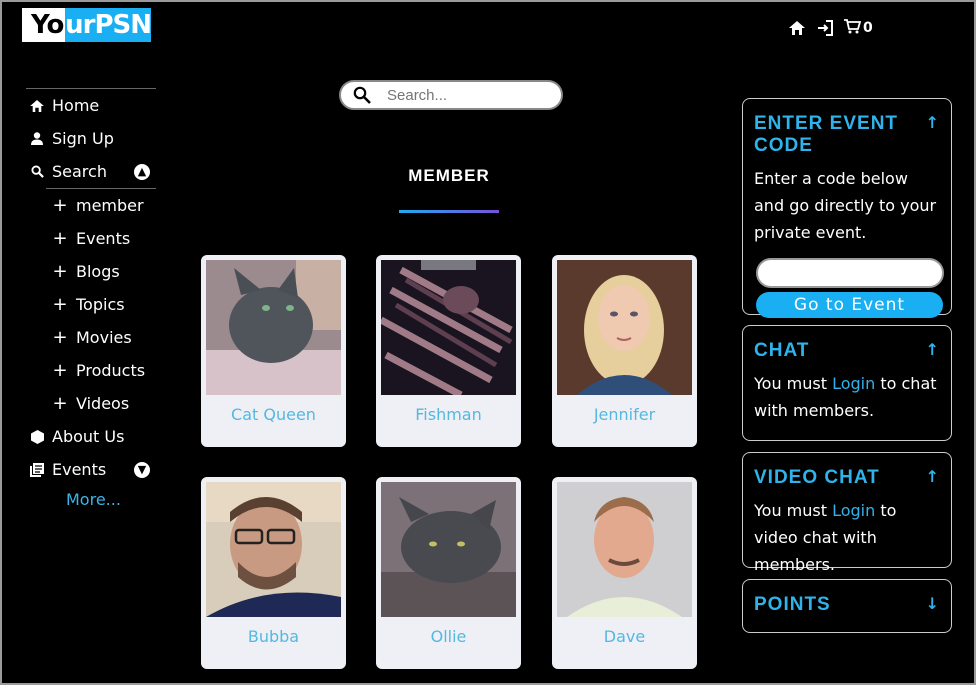 The image size is (976, 685). What do you see at coordinates (83, 138) in the screenshot?
I see `sidebar-item-label: Sign Up` at bounding box center [83, 138].